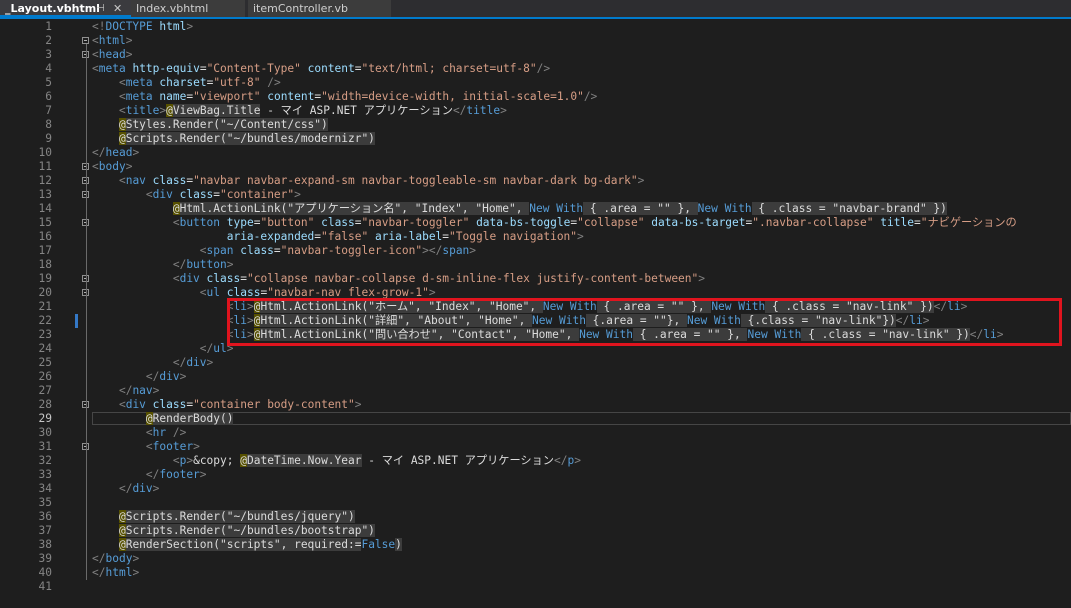  I want to click on code-line: 8 @Styles.Render("~/Content/css"), so click(535, 125).